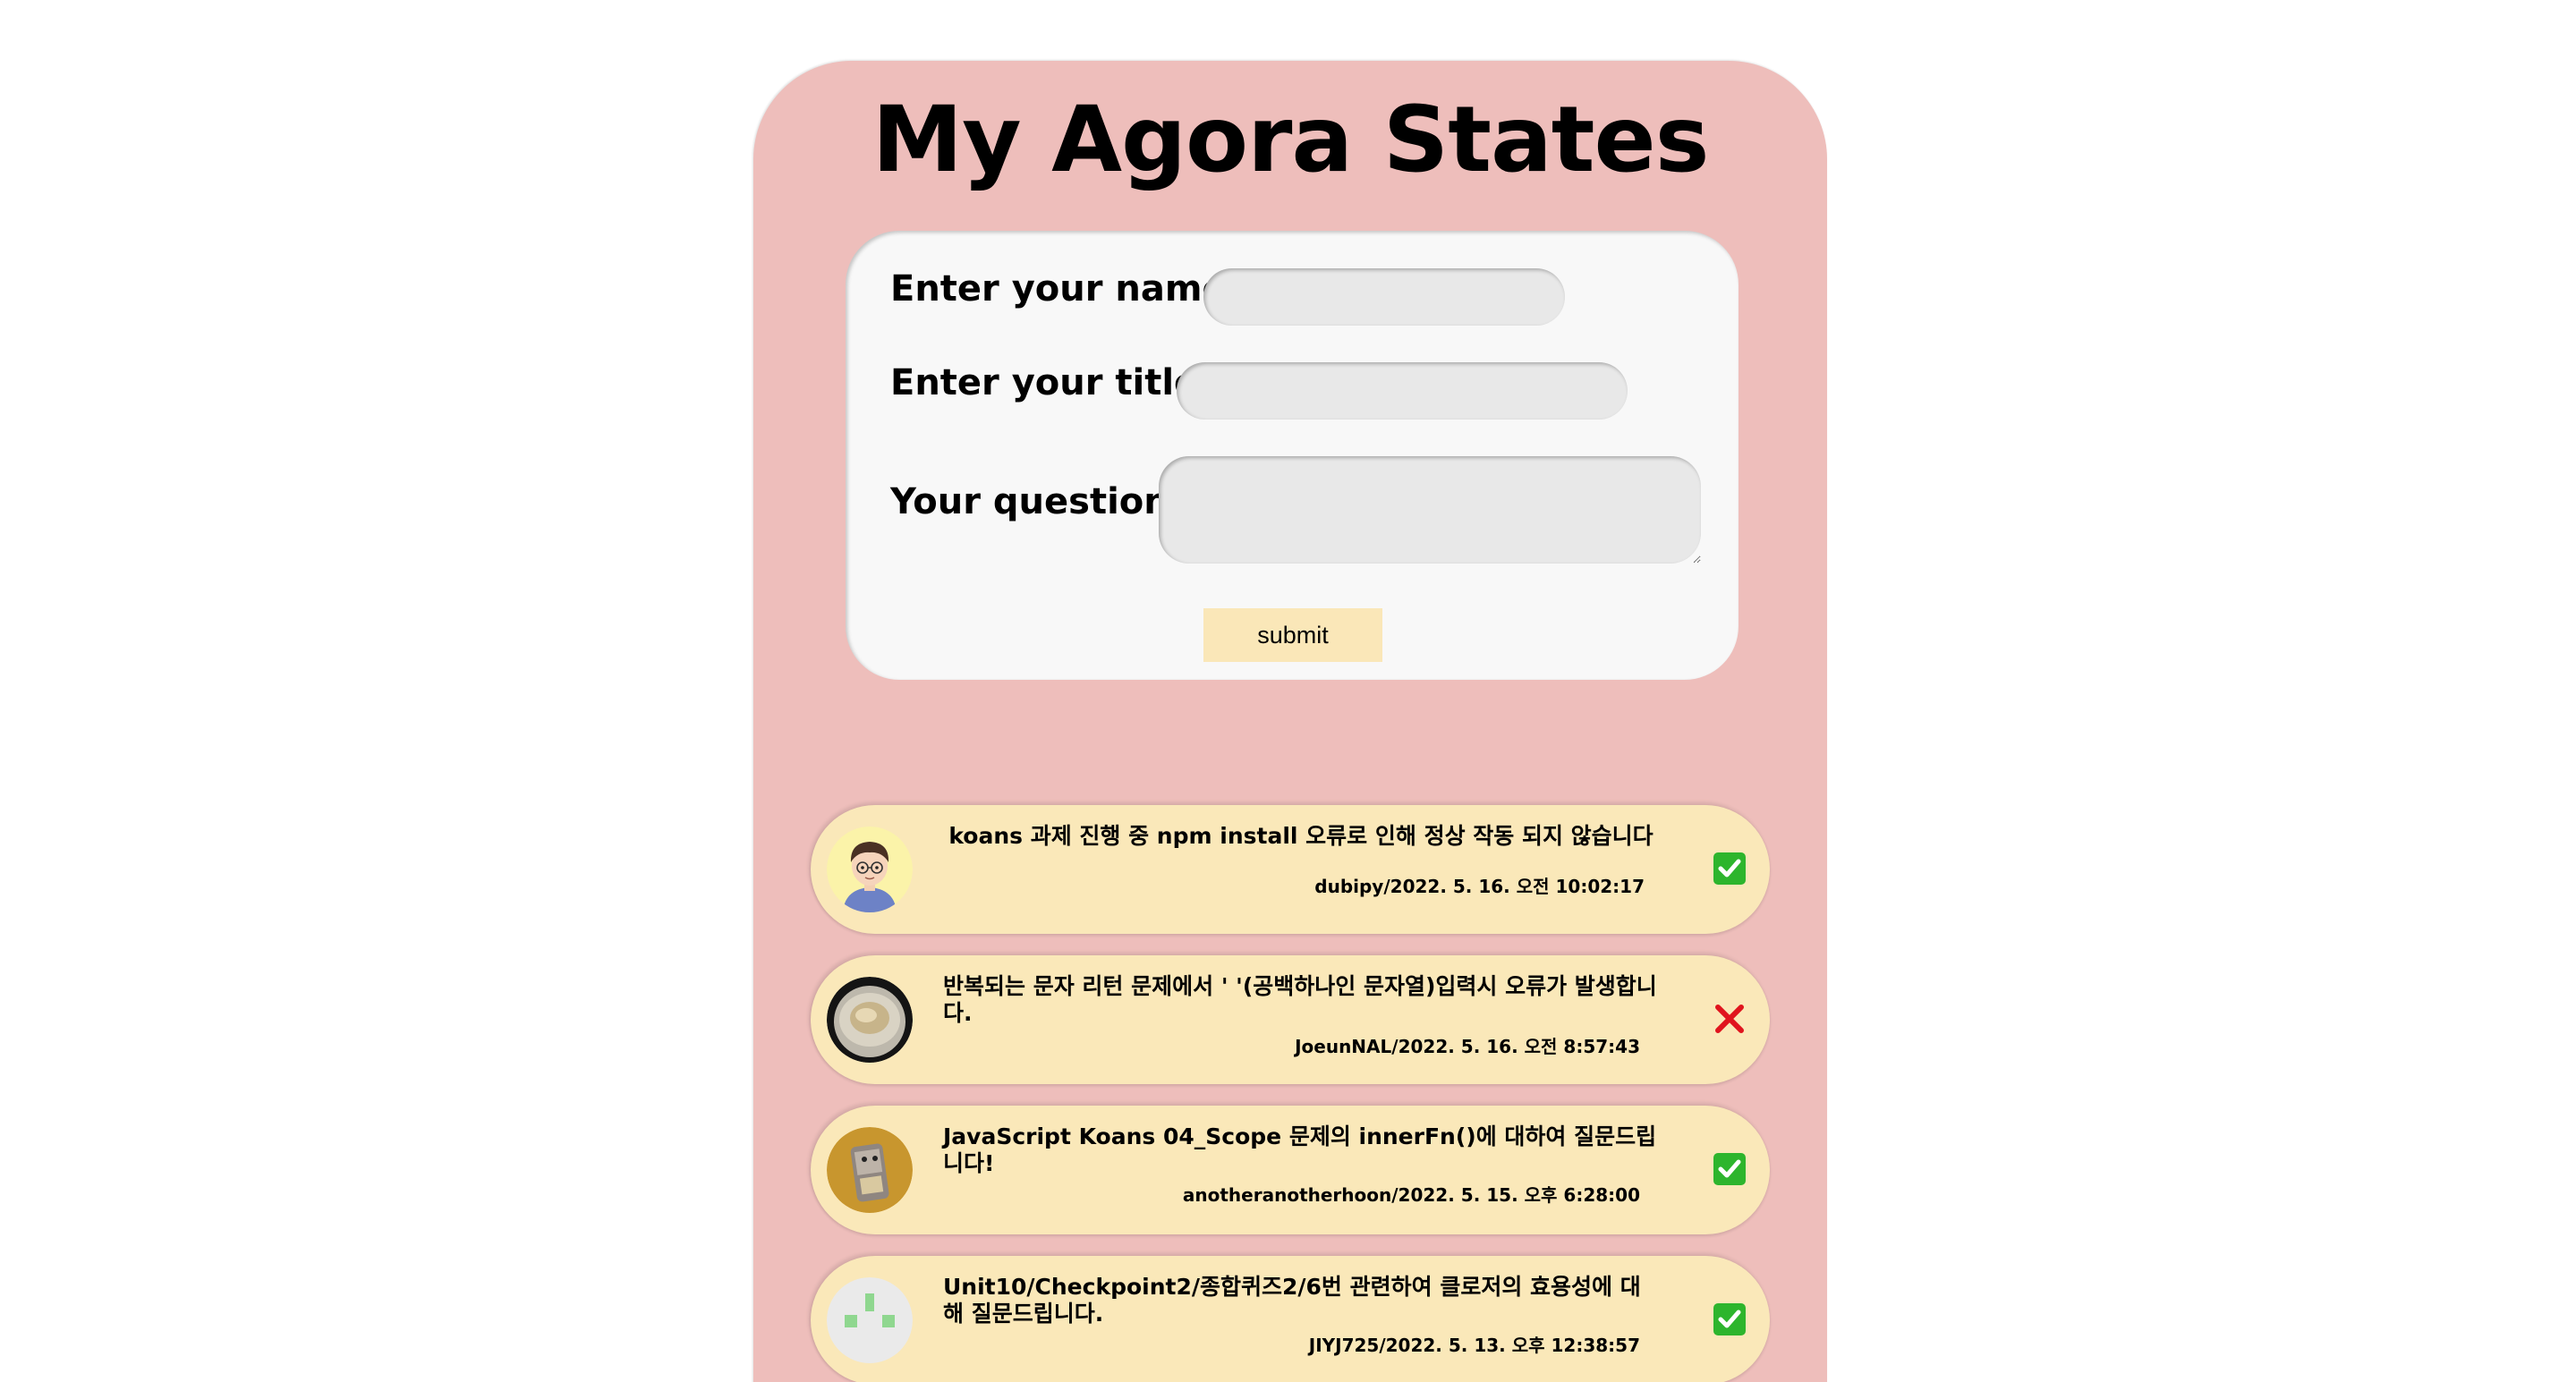 Image resolution: width=2576 pixels, height=1382 pixels. I want to click on name-label: Enter your name:, so click(1065, 289).